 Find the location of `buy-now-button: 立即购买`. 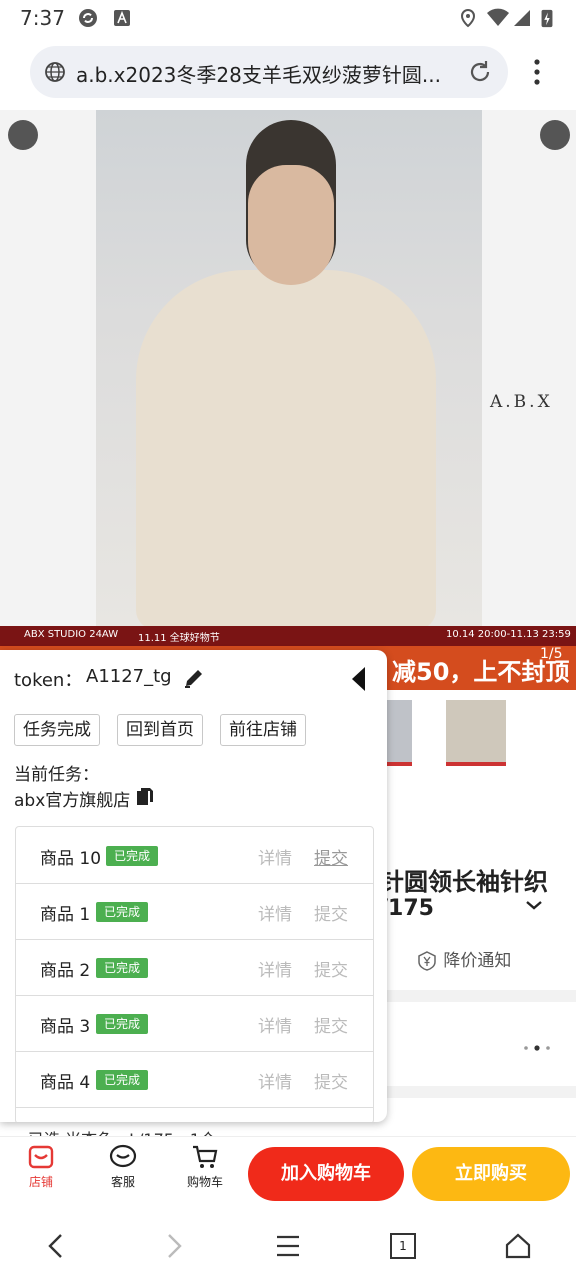

buy-now-button: 立即购买 is located at coordinates (491, 1174).